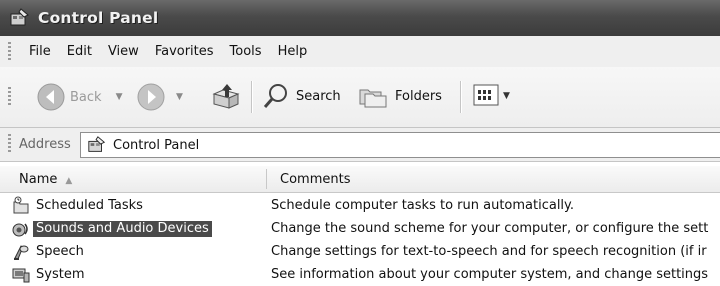  What do you see at coordinates (60, 274) in the screenshot?
I see `list-item-name: System` at bounding box center [60, 274].